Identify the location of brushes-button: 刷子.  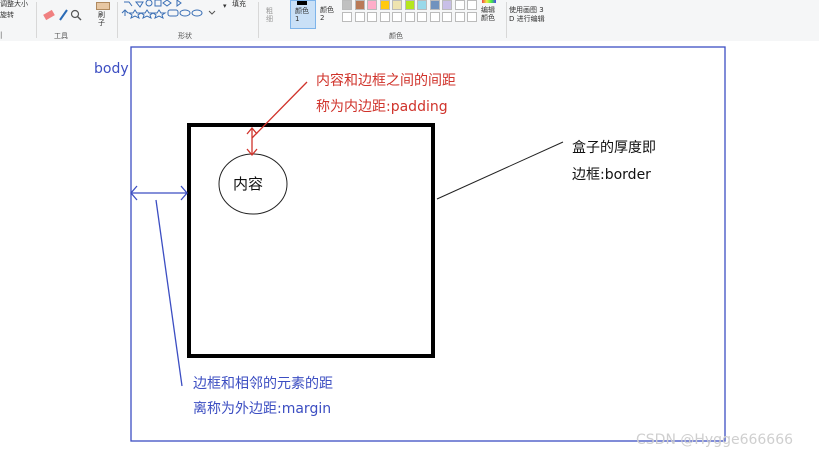
(102, 16).